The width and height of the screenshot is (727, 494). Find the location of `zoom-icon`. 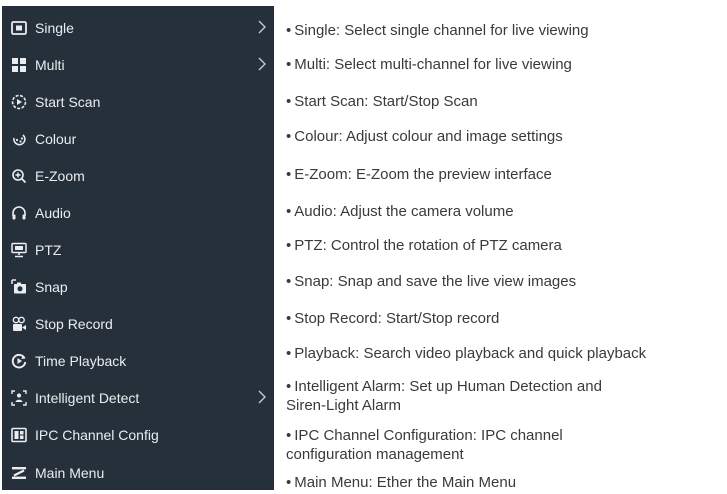

zoom-icon is located at coordinates (19, 176).